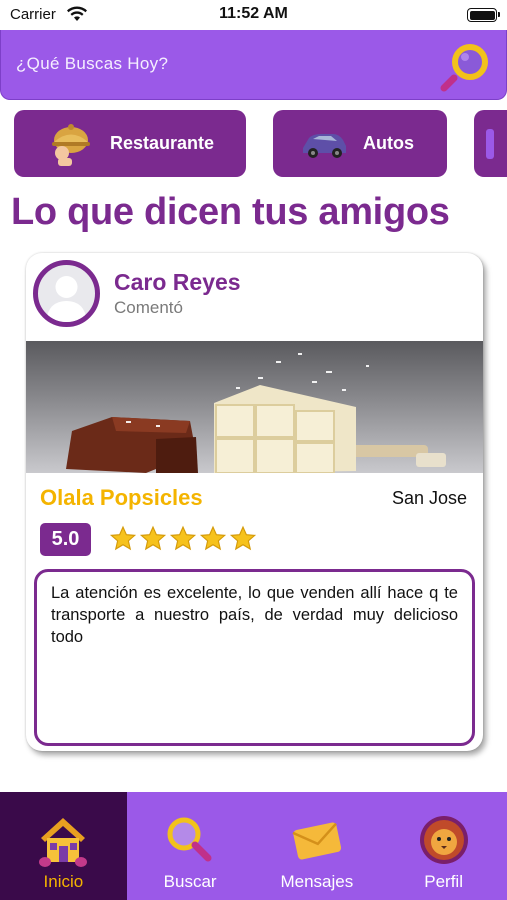 The height and width of the screenshot is (900, 507). I want to click on tab-mensajes: Mensajes, so click(317, 846).